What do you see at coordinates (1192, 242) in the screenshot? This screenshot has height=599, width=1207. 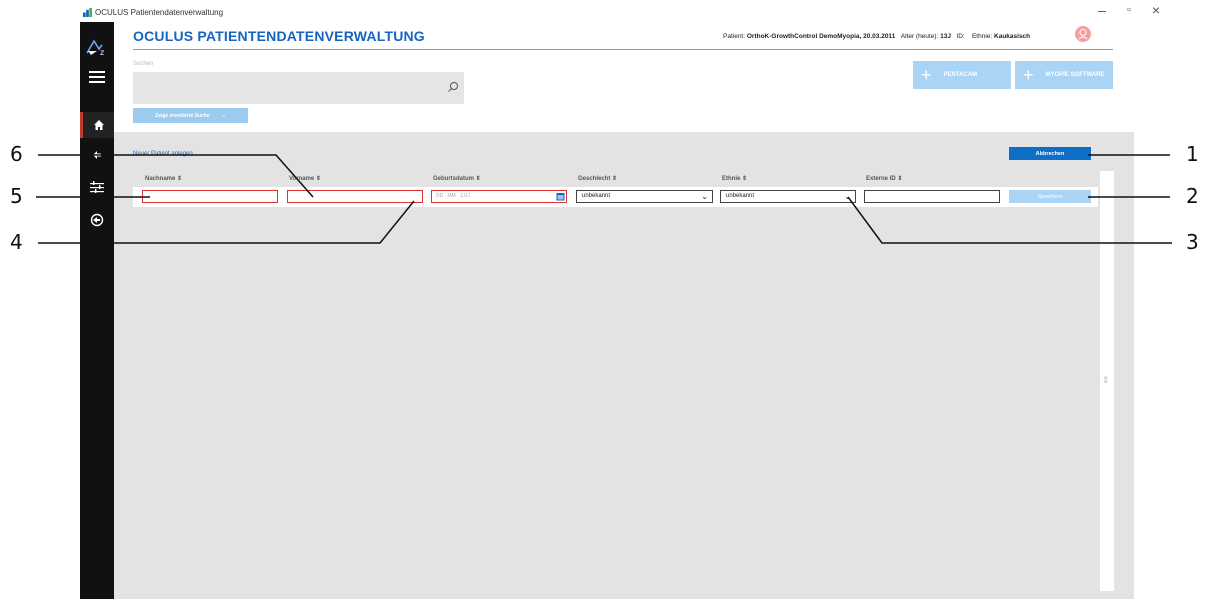 I see `callout-number-3: 3` at bounding box center [1192, 242].